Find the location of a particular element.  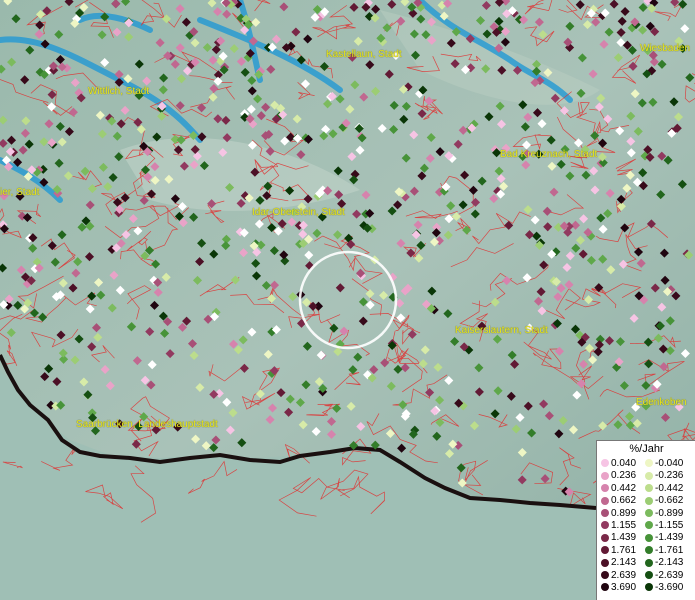

legend-value-positive: 0.899 is located at coordinates (624, 513).